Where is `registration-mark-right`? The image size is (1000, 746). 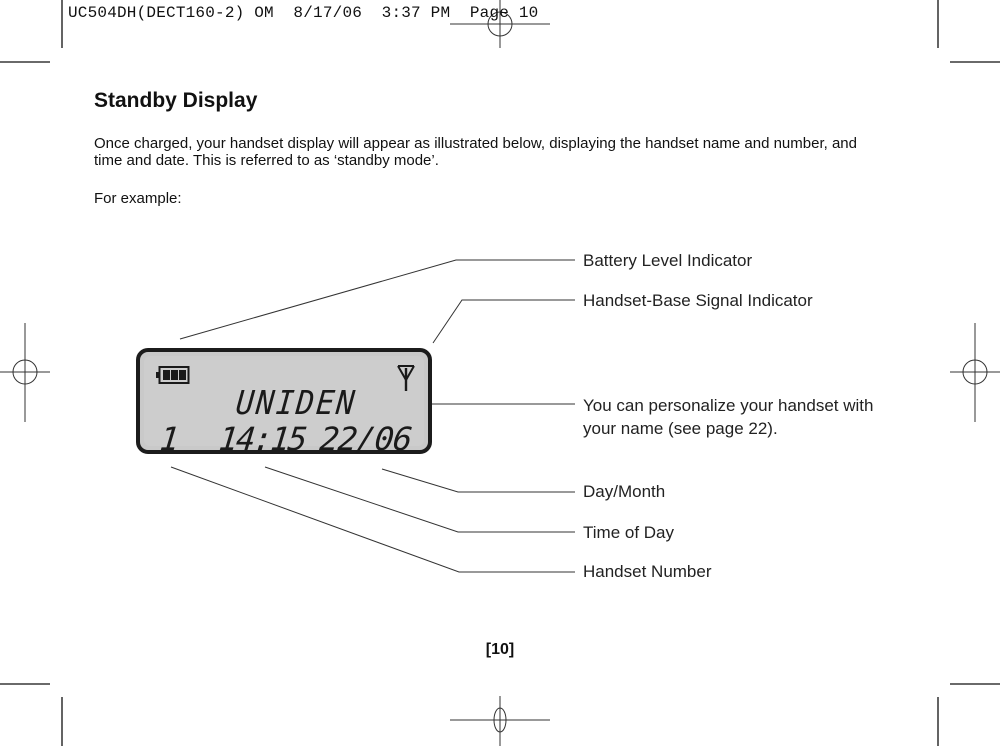 registration-mark-right is located at coordinates (975, 372).